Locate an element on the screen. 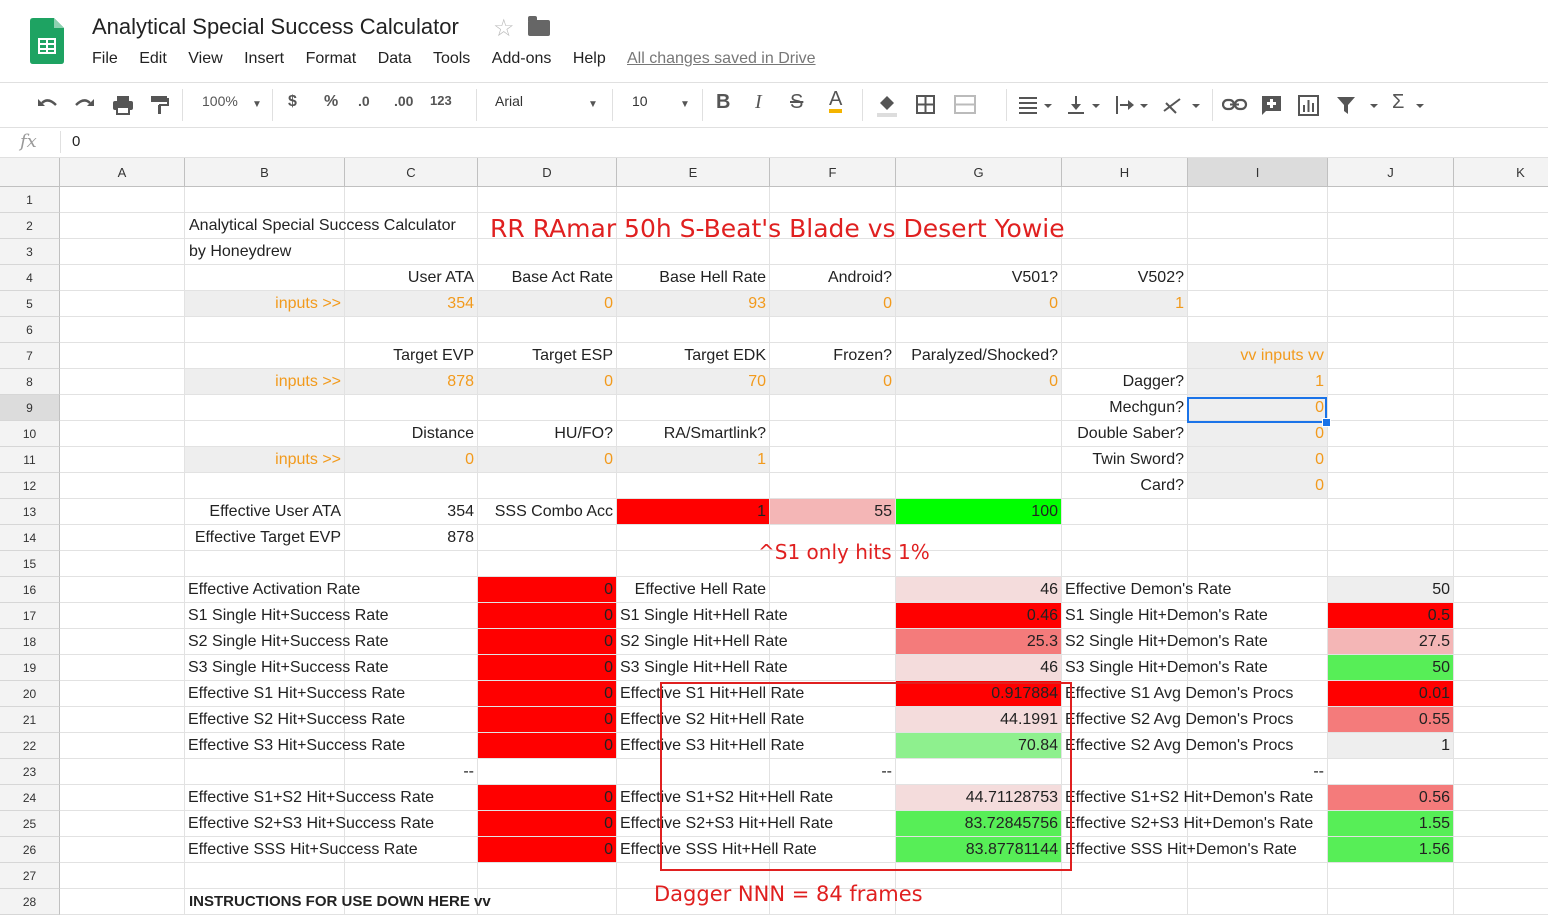 The image size is (1548, 916). cell-value-h8: Dagger? is located at coordinates (1125, 382).